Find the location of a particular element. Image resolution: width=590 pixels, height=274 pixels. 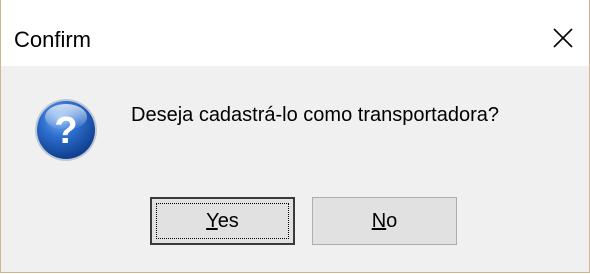

yes-button-label: Yes is located at coordinates (222, 221).